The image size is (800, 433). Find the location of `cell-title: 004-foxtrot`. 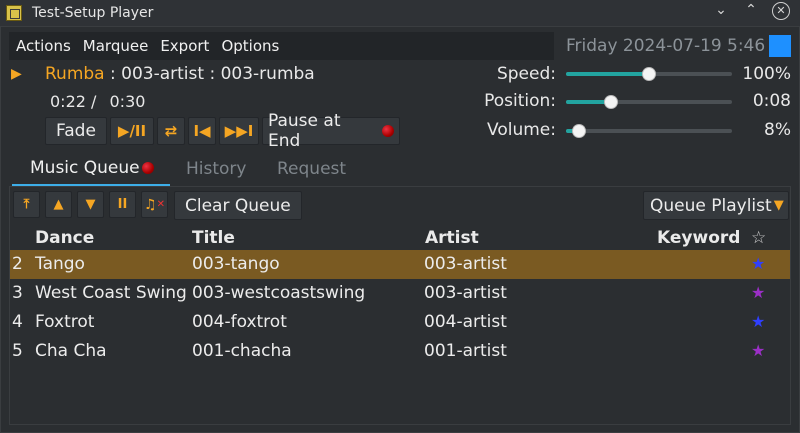

cell-title: 004-foxtrot is located at coordinates (239, 322).